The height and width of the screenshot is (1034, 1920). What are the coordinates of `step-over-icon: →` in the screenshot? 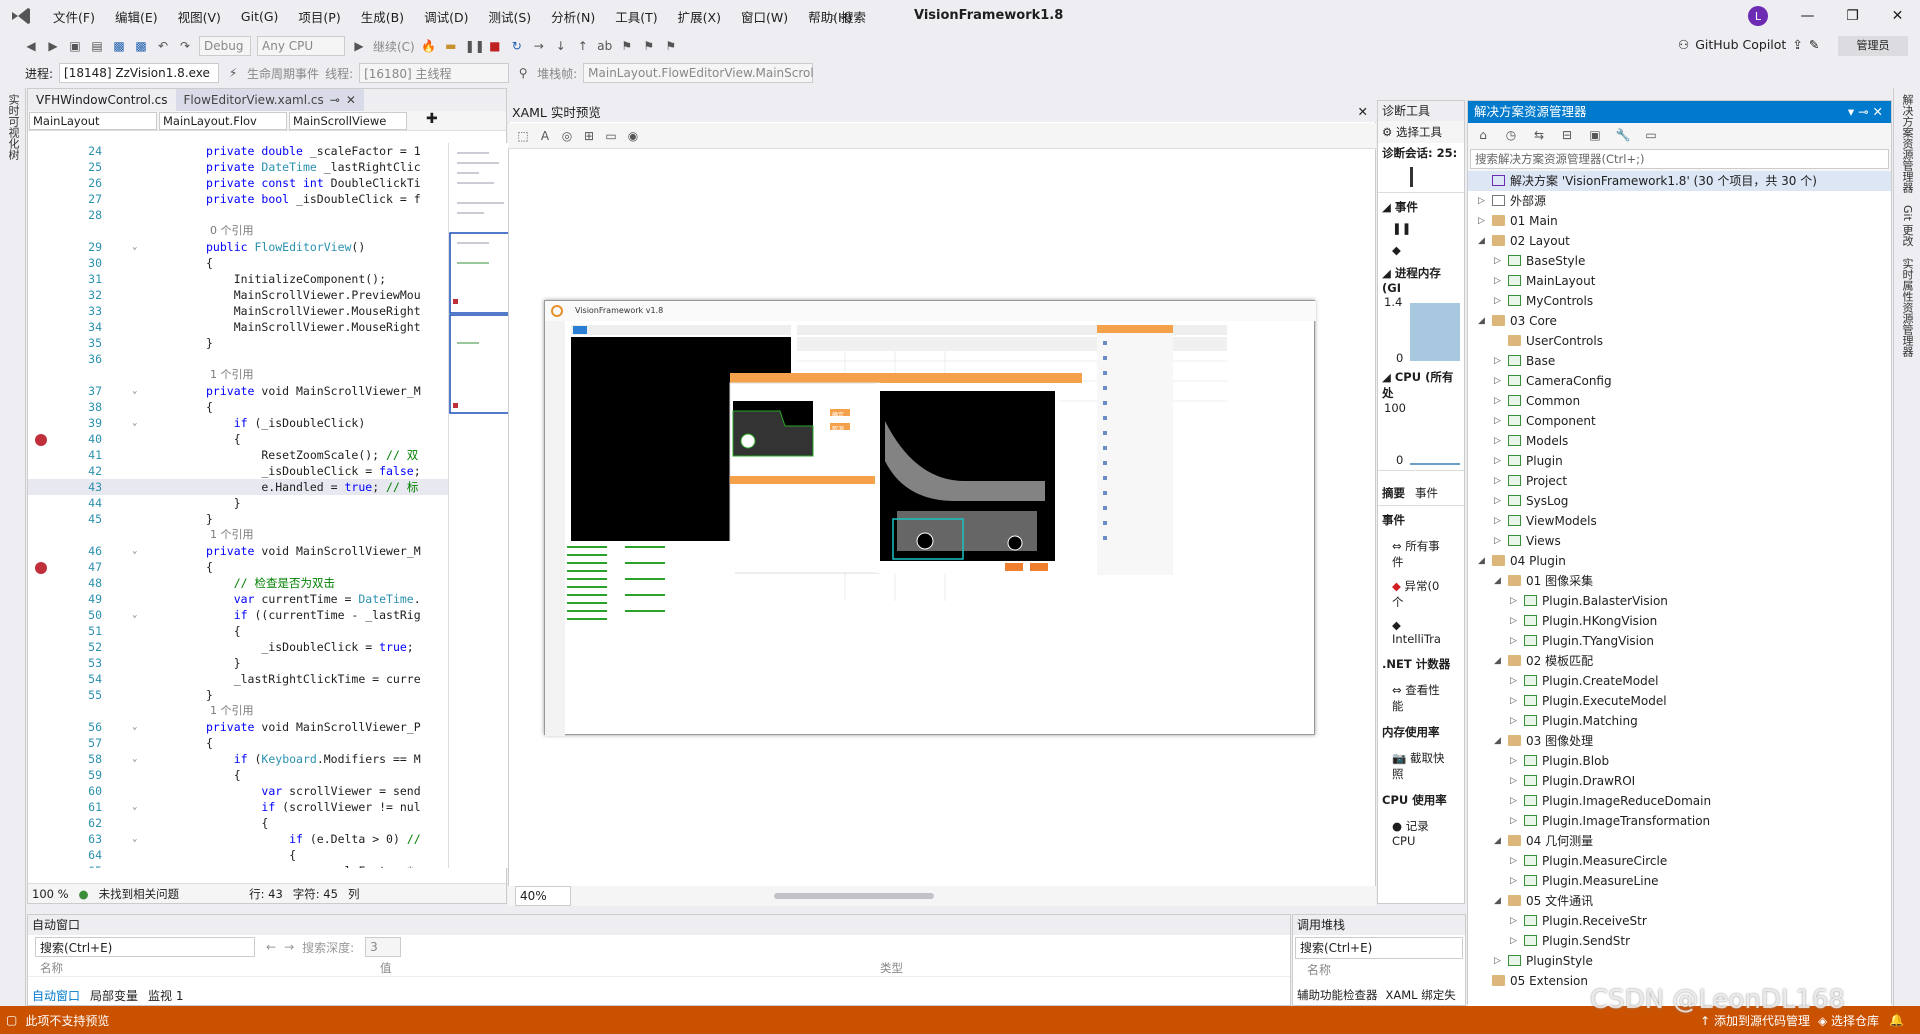 It's located at (539, 46).